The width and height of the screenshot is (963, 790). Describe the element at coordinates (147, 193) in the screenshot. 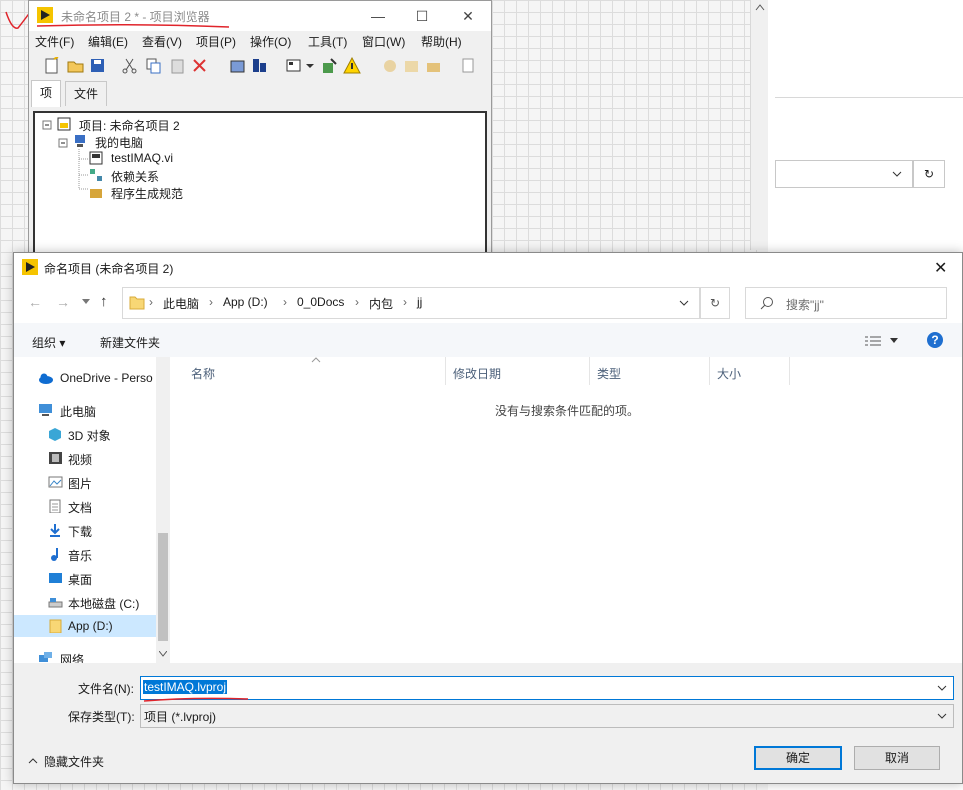

I see `tree-build-specs: 程序生成规范` at that location.